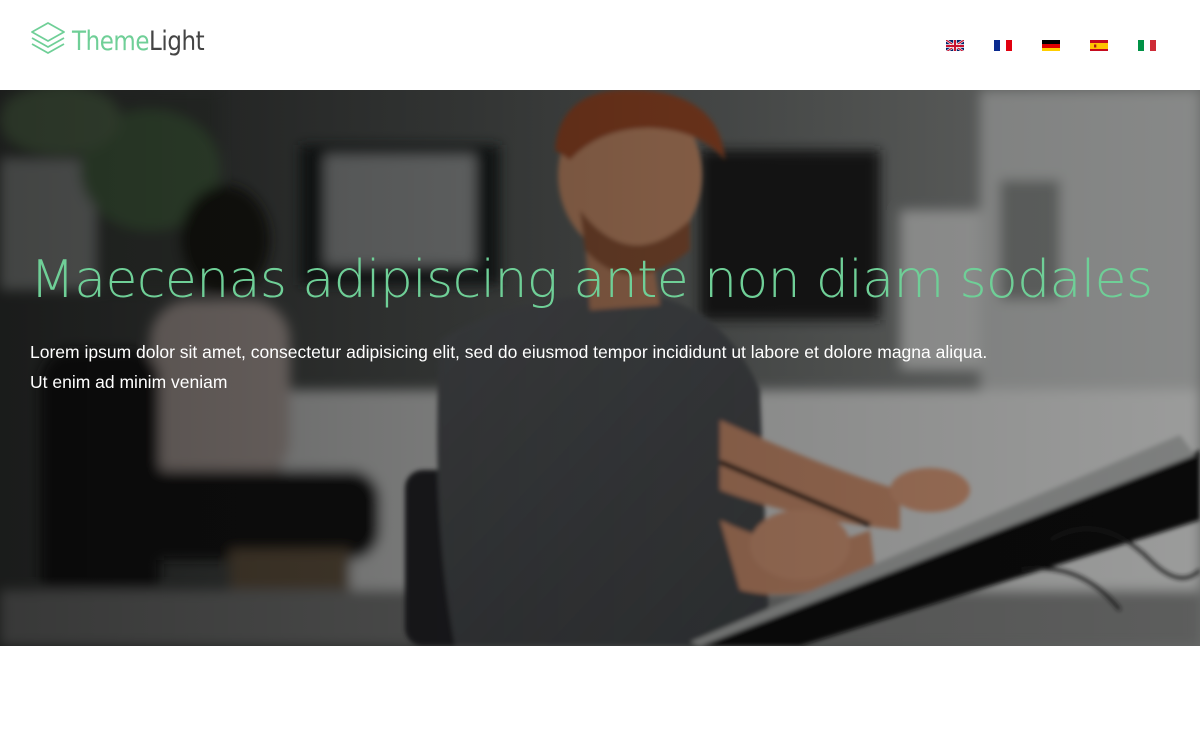  What do you see at coordinates (48, 40) in the screenshot?
I see `stacked-layers-icon` at bounding box center [48, 40].